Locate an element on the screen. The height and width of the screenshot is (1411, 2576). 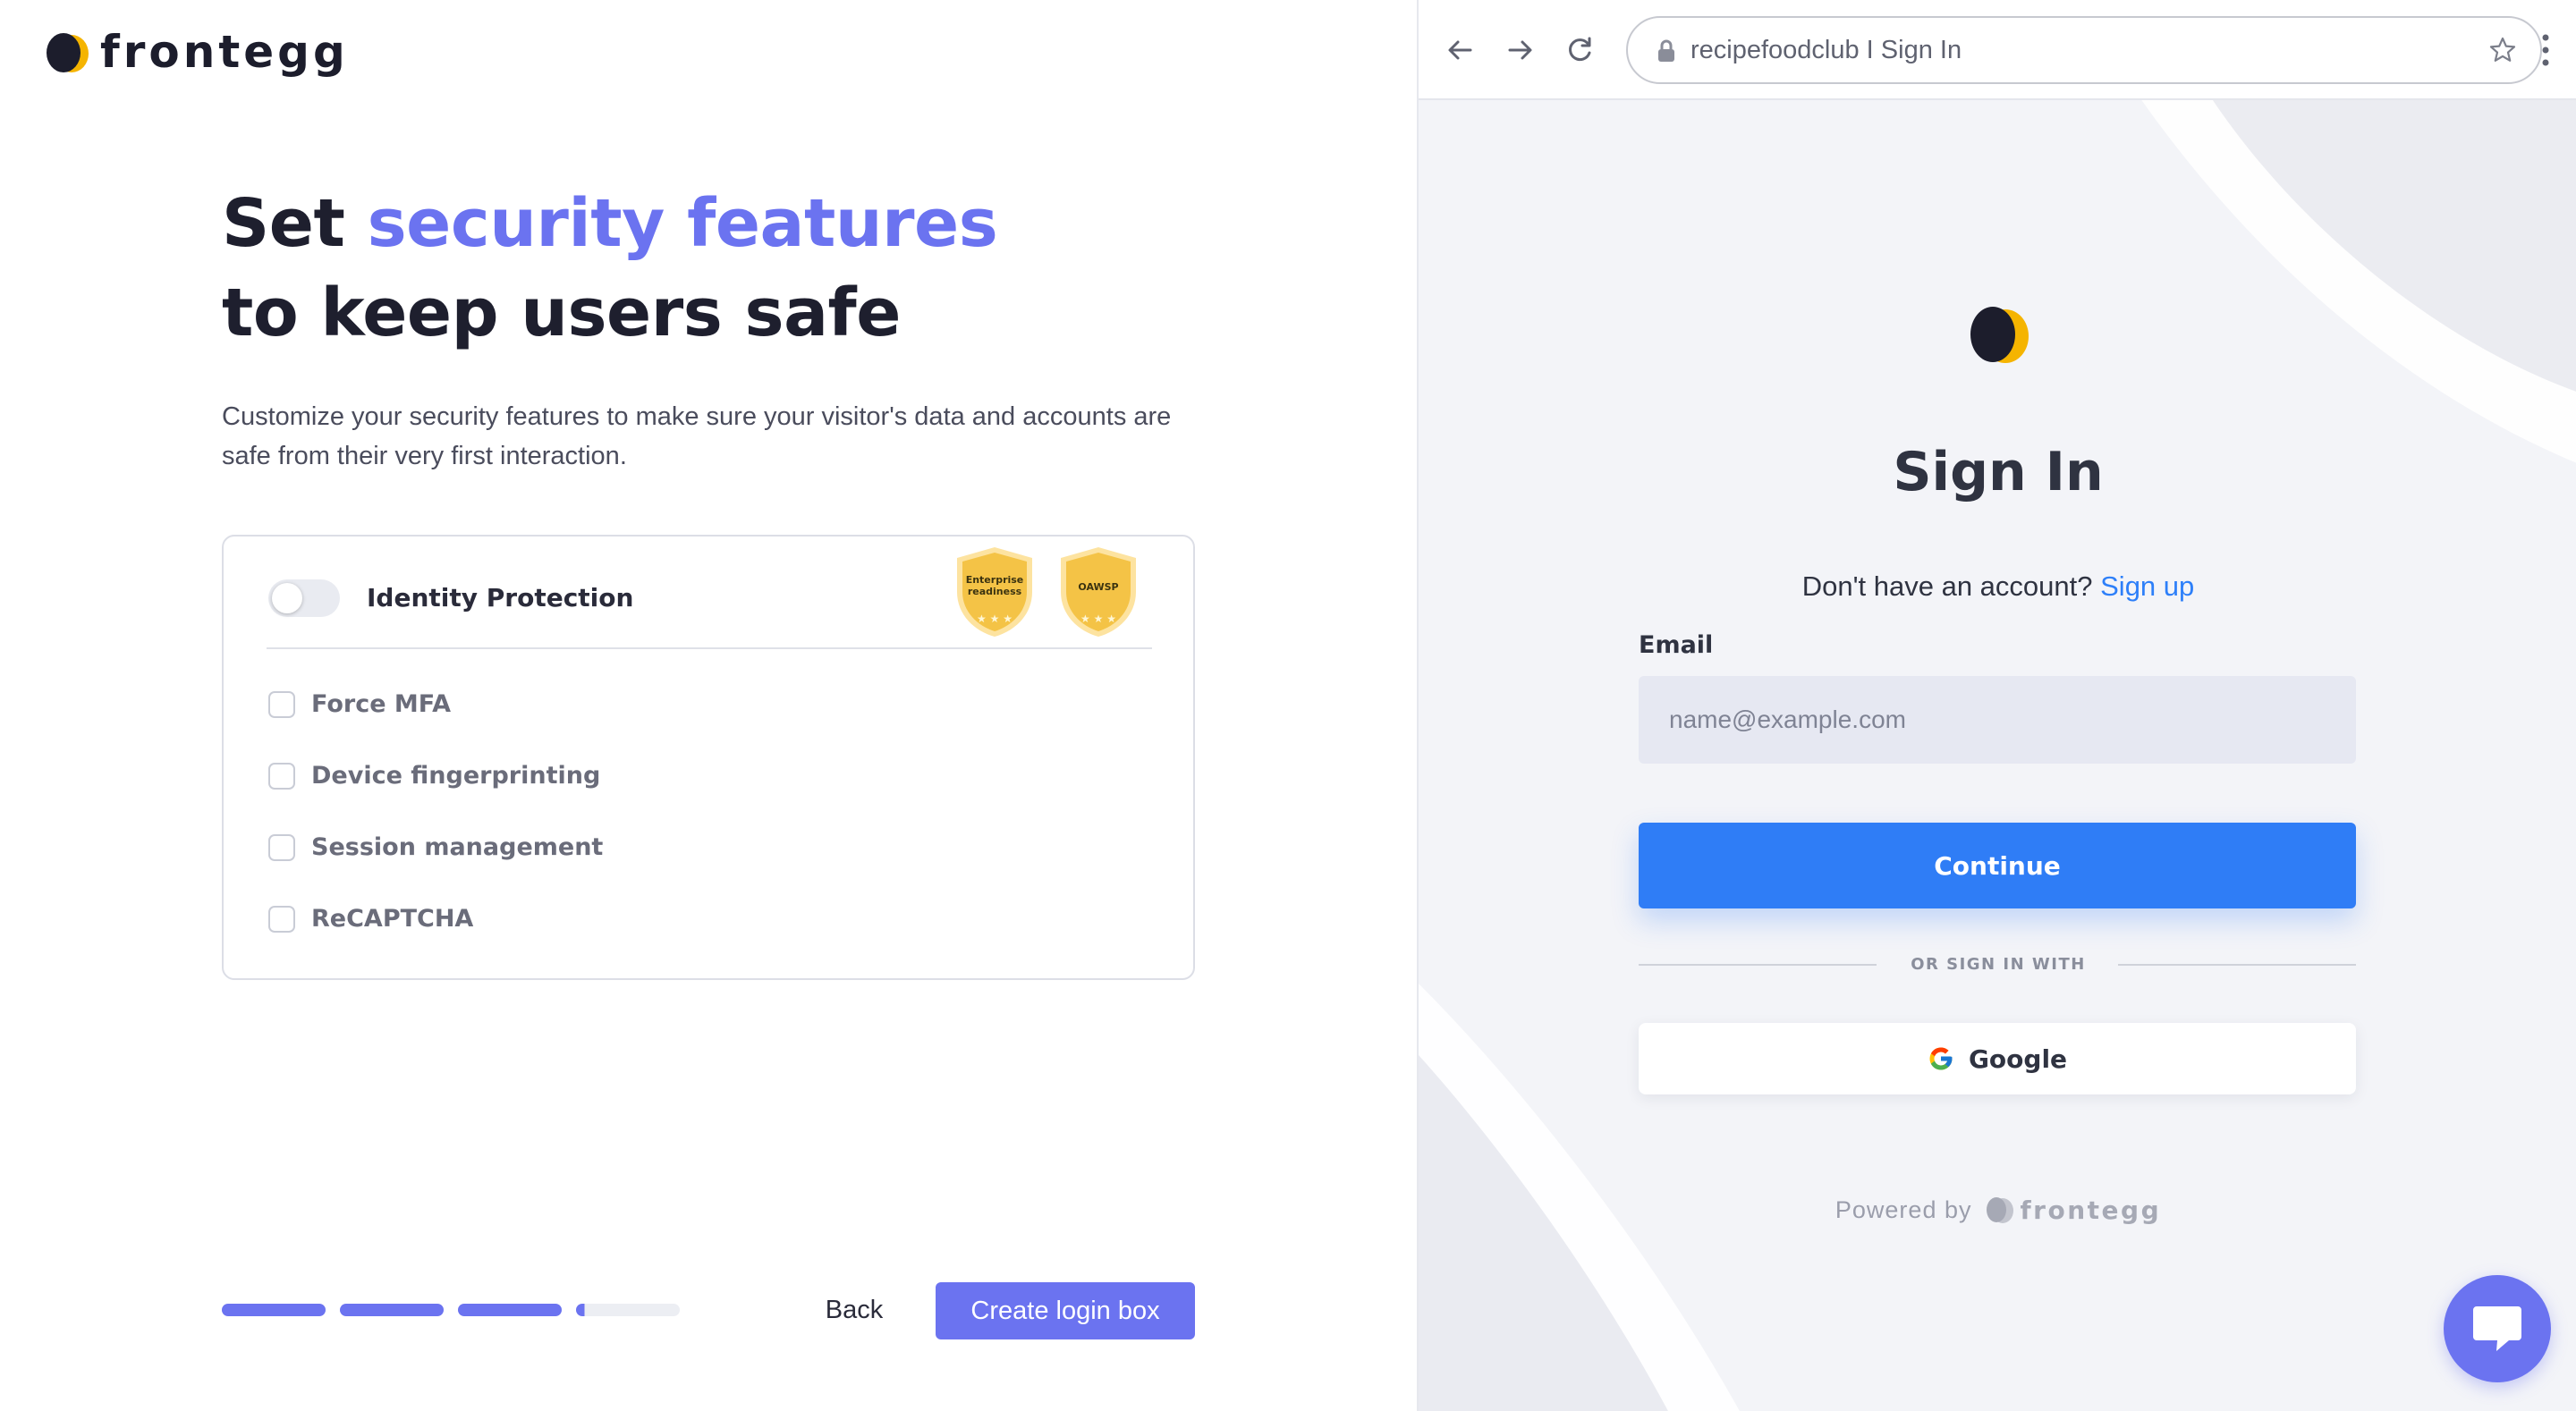
forward-arrow-icon is located at coordinates (1520, 50).